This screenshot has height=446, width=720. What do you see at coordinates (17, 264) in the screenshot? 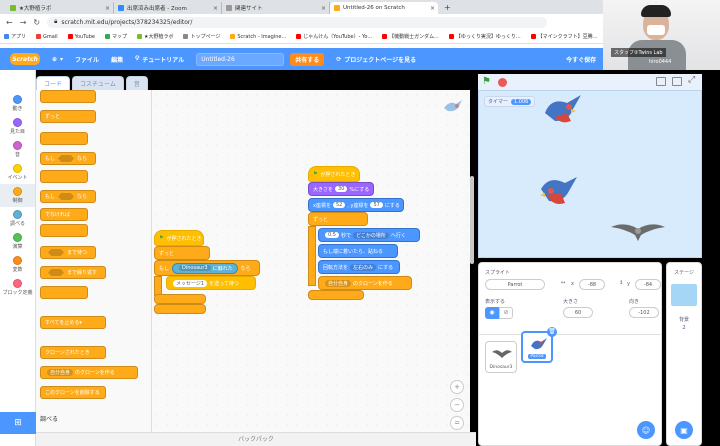
I see `category-variables: 変数` at bounding box center [17, 264].